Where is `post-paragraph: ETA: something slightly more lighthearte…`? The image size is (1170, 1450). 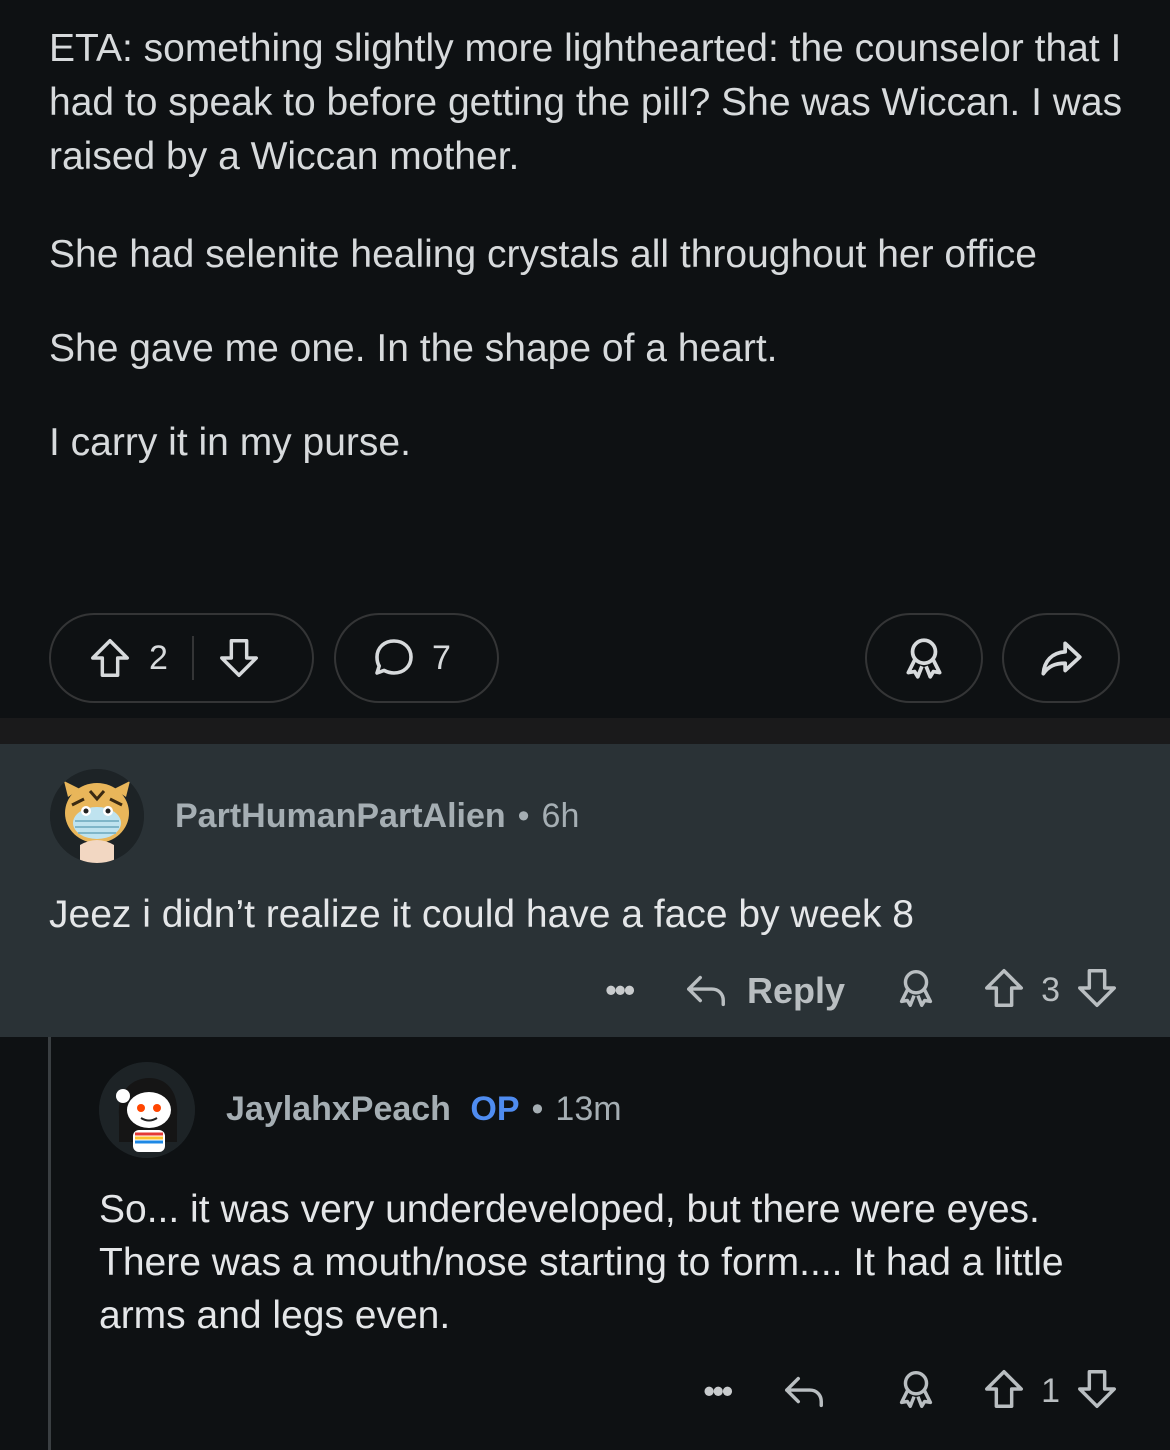 post-paragraph: ETA: something slightly more lighthearte… is located at coordinates (586, 102).